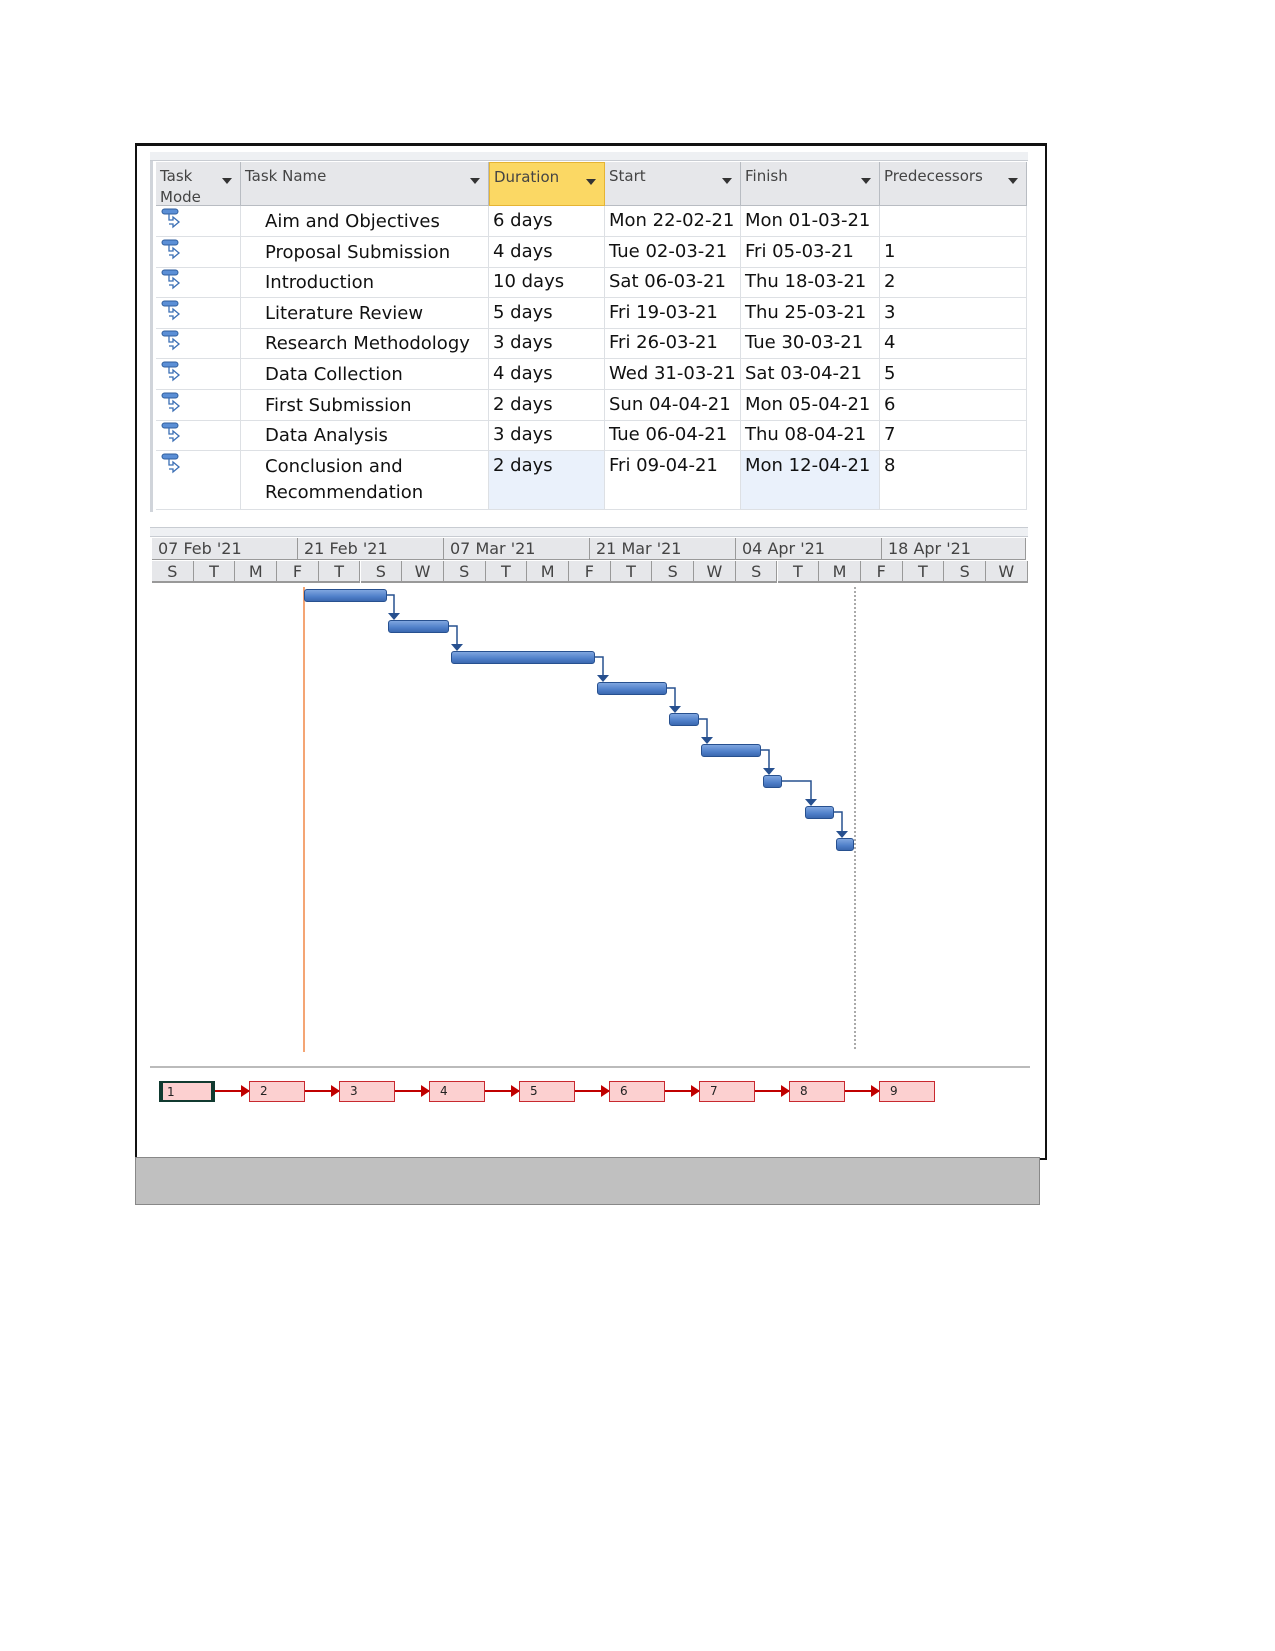 The image size is (1275, 1651). Describe the element at coordinates (187, 1091) in the screenshot. I see `network-node: 1` at that location.